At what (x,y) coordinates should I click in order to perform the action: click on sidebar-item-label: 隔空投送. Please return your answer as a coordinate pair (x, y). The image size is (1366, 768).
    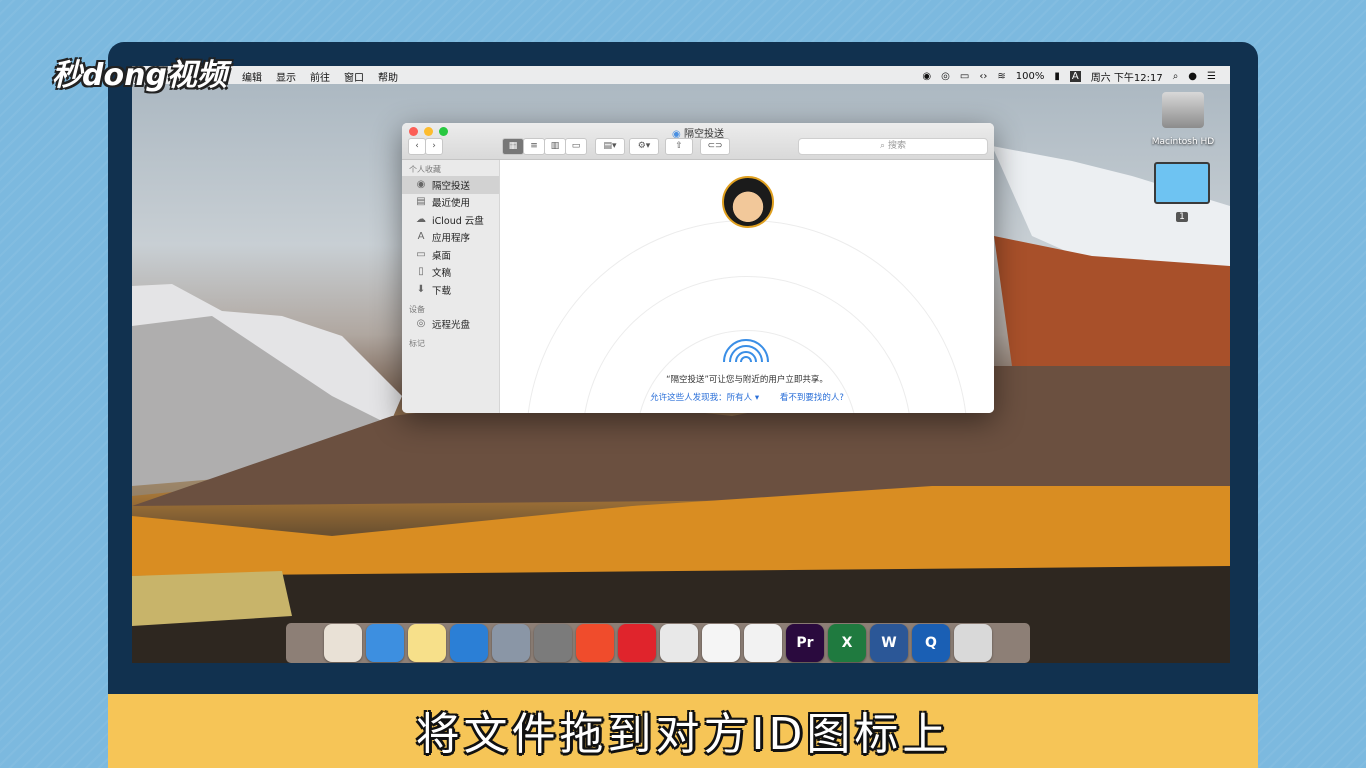
    Looking at the image, I should click on (451, 186).